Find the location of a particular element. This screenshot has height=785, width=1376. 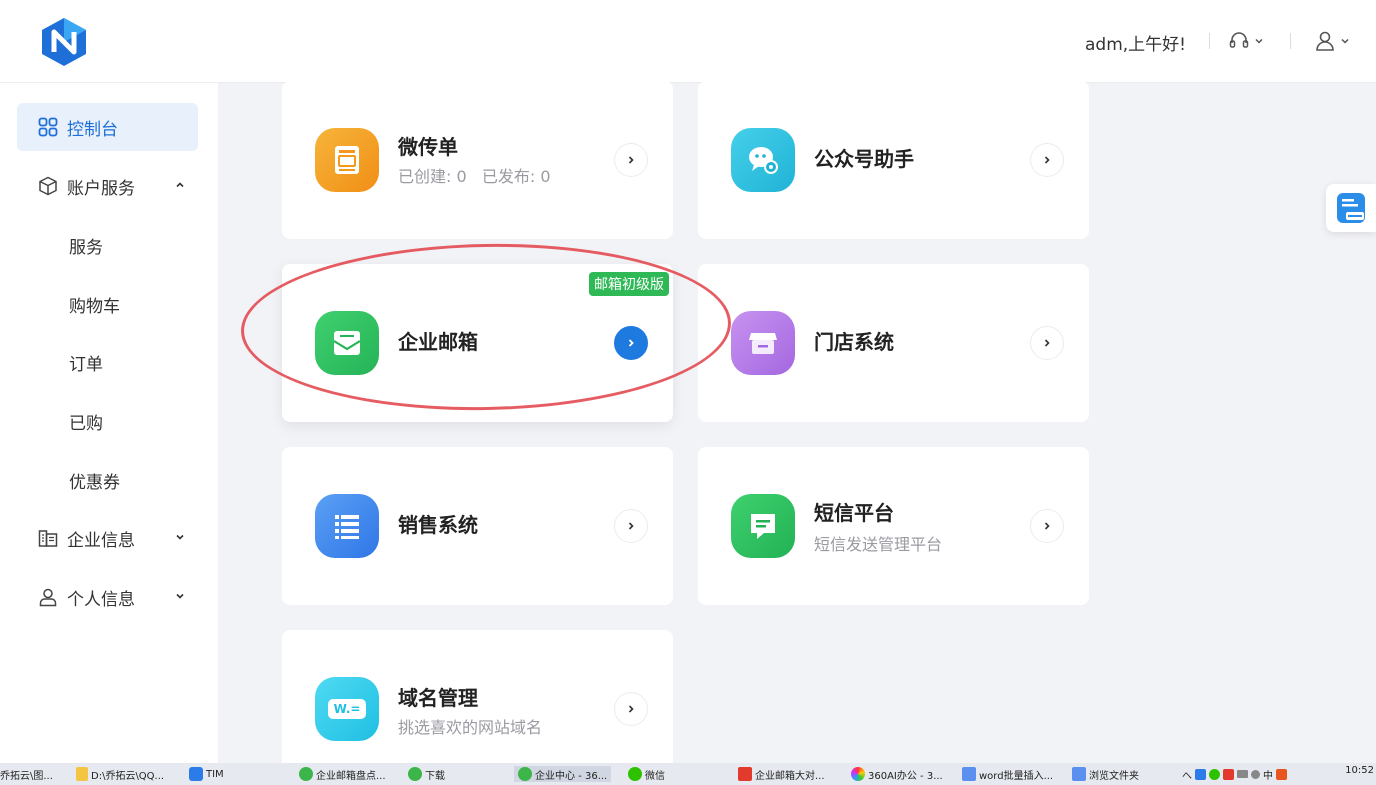

sms-icon is located at coordinates (763, 526).